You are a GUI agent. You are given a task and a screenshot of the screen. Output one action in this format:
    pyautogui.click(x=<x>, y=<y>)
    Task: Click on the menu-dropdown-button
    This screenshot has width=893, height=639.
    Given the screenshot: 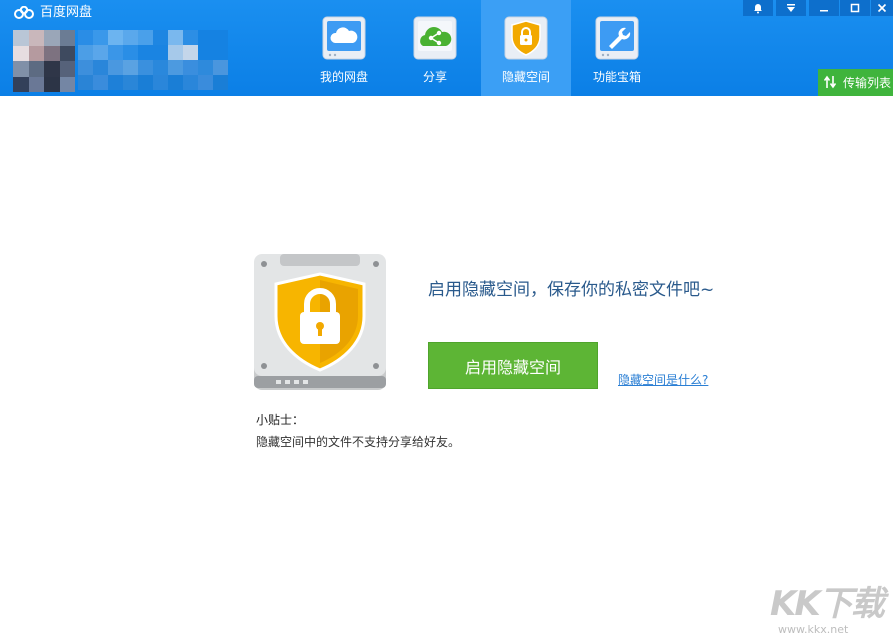 What is the action you would take?
    pyautogui.click(x=791, y=8)
    